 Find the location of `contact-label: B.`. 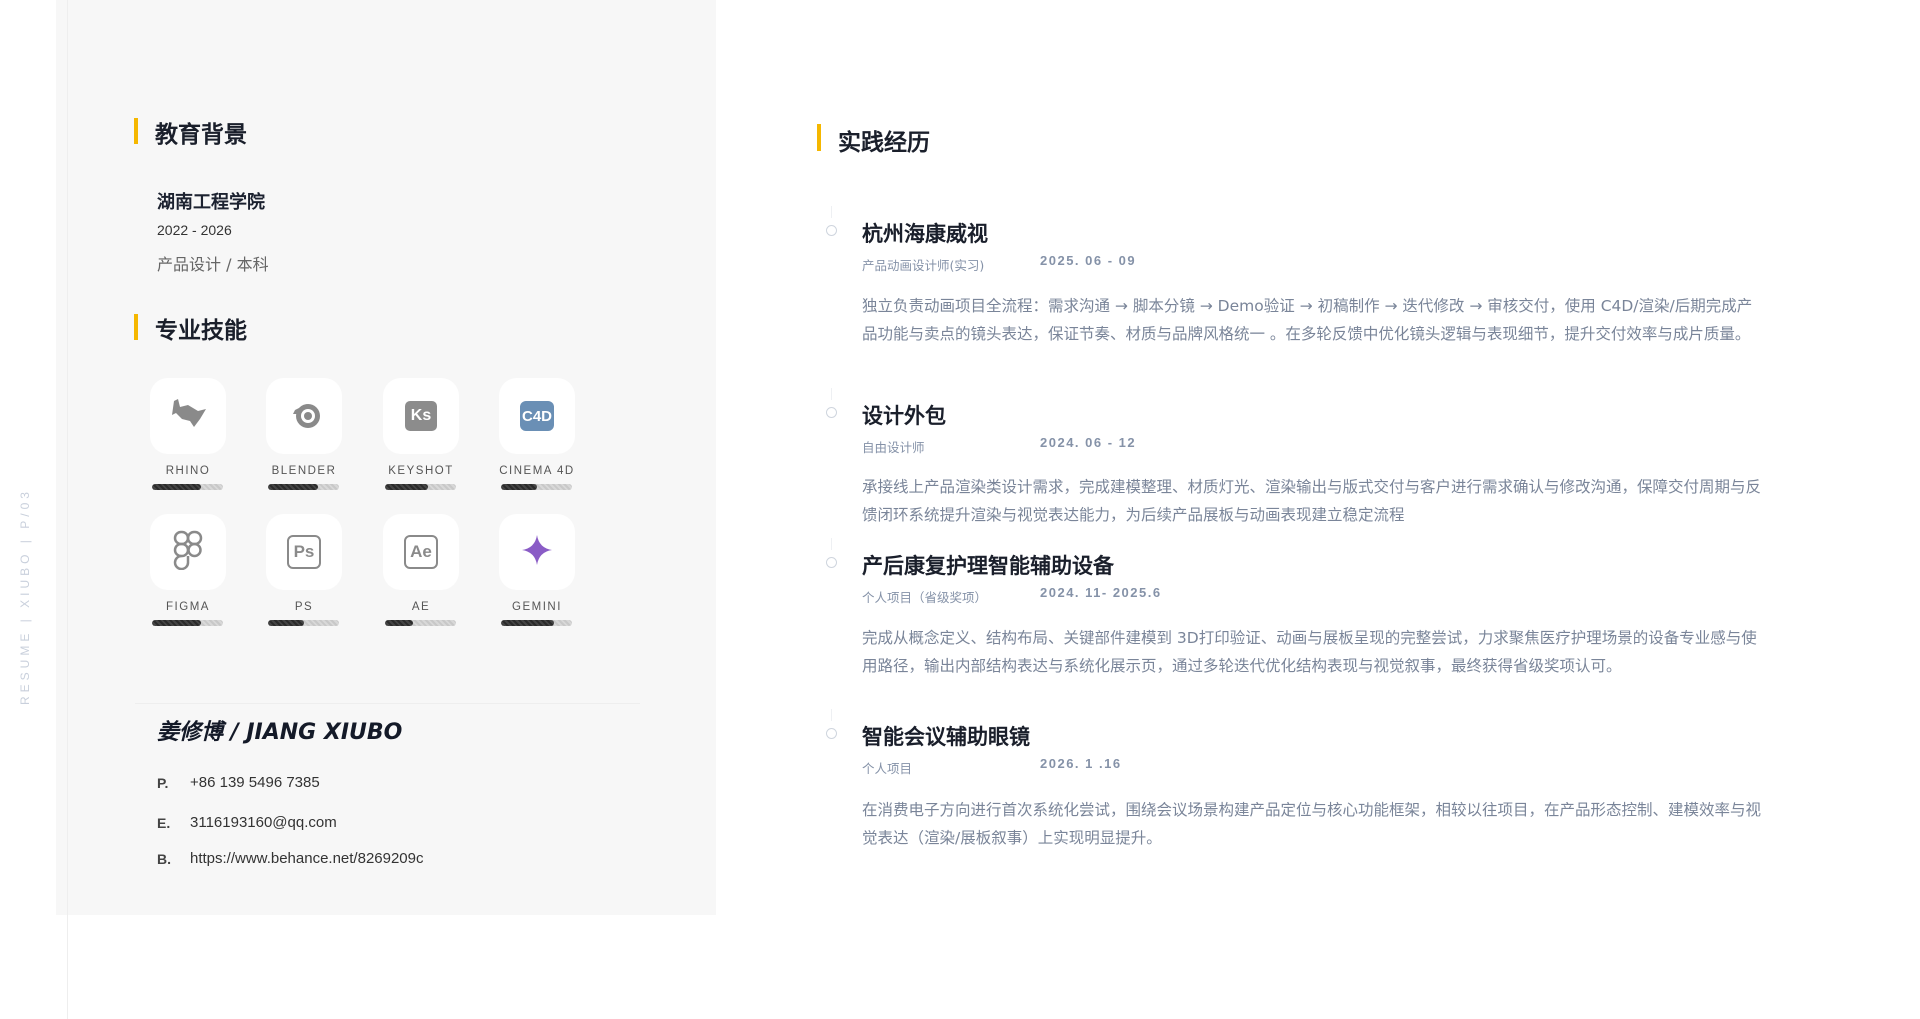

contact-label: B. is located at coordinates (164, 859).